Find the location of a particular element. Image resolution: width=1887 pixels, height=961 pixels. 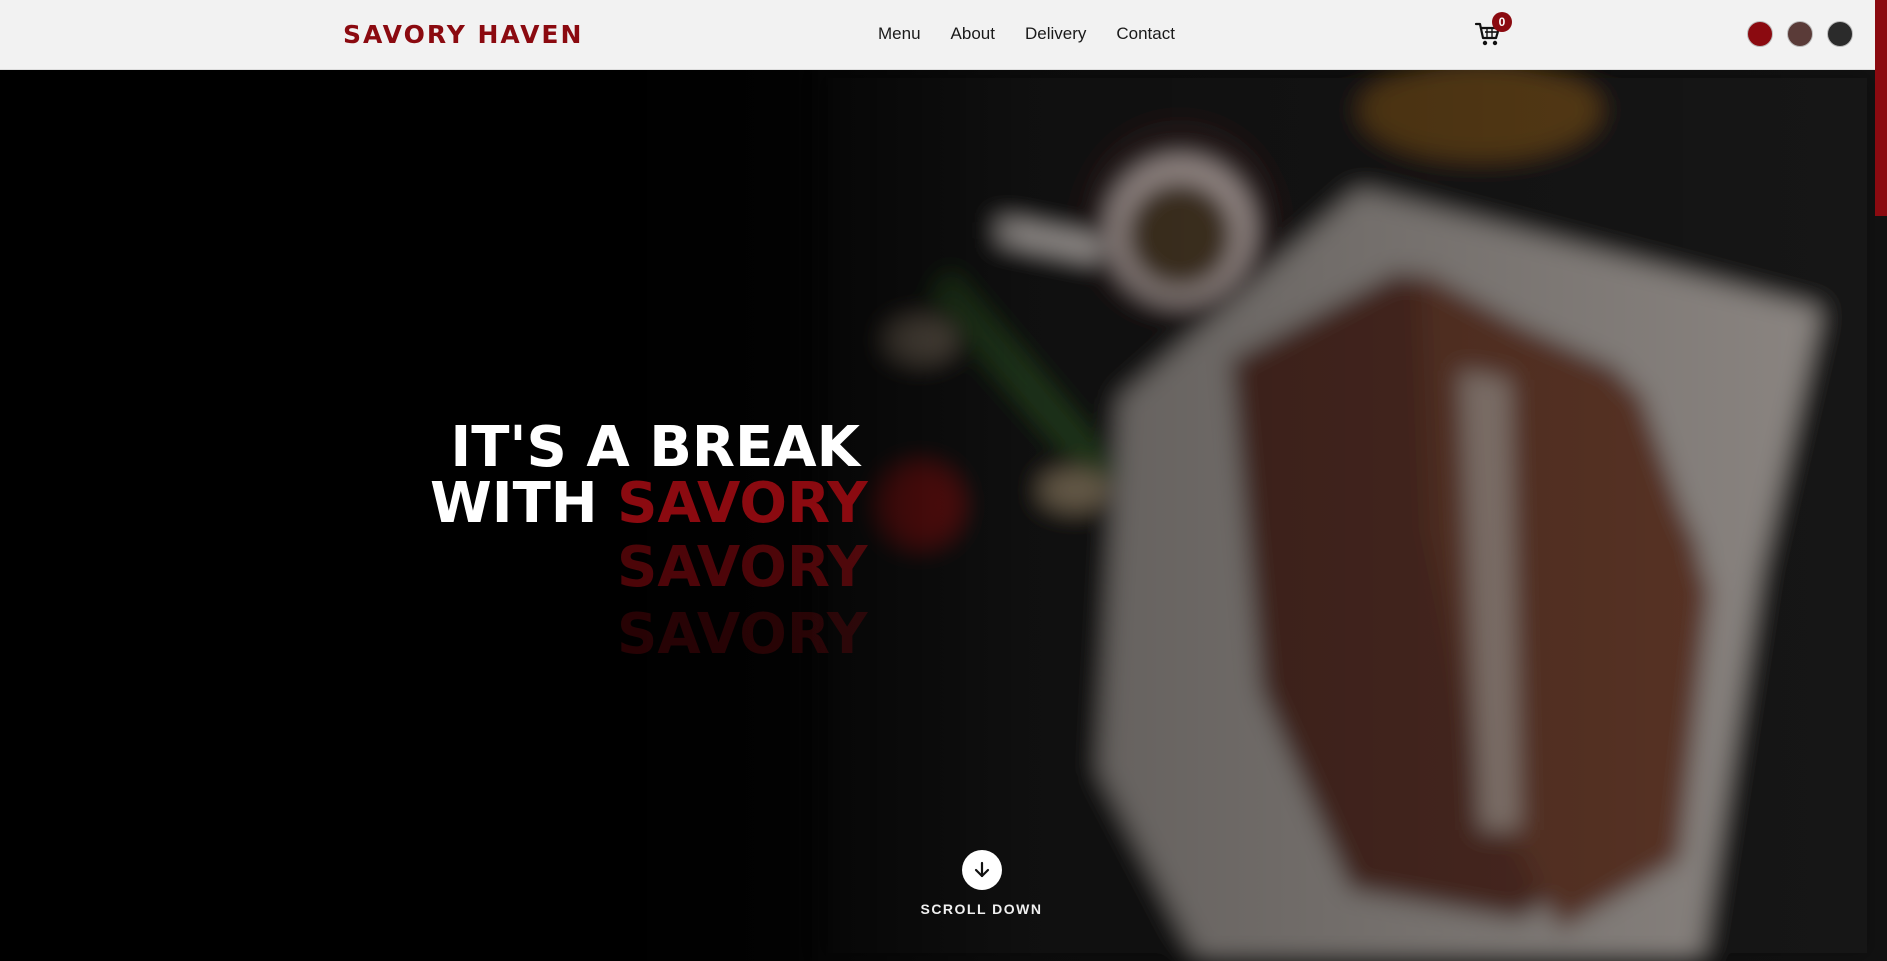

cart-count-badge: 0 is located at coordinates (1502, 22).